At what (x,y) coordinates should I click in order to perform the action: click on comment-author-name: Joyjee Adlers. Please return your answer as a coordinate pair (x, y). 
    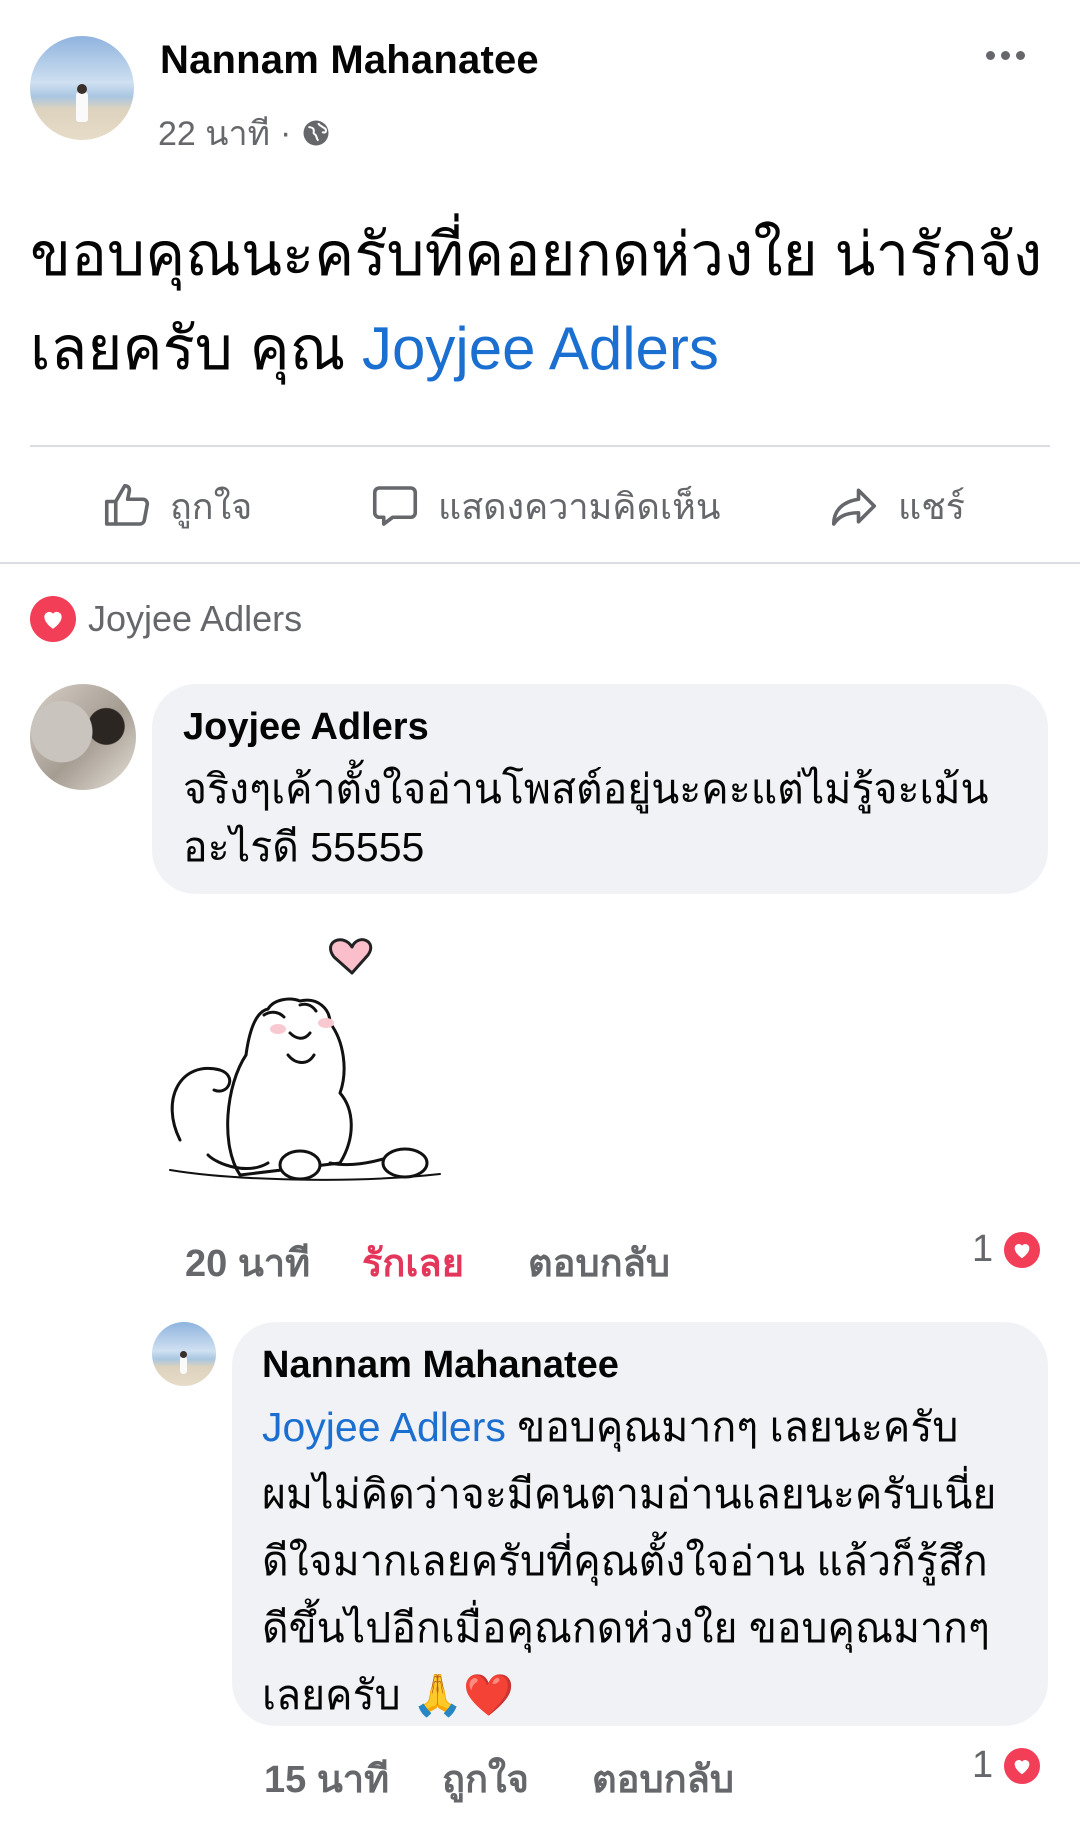
    Looking at the image, I should click on (306, 727).